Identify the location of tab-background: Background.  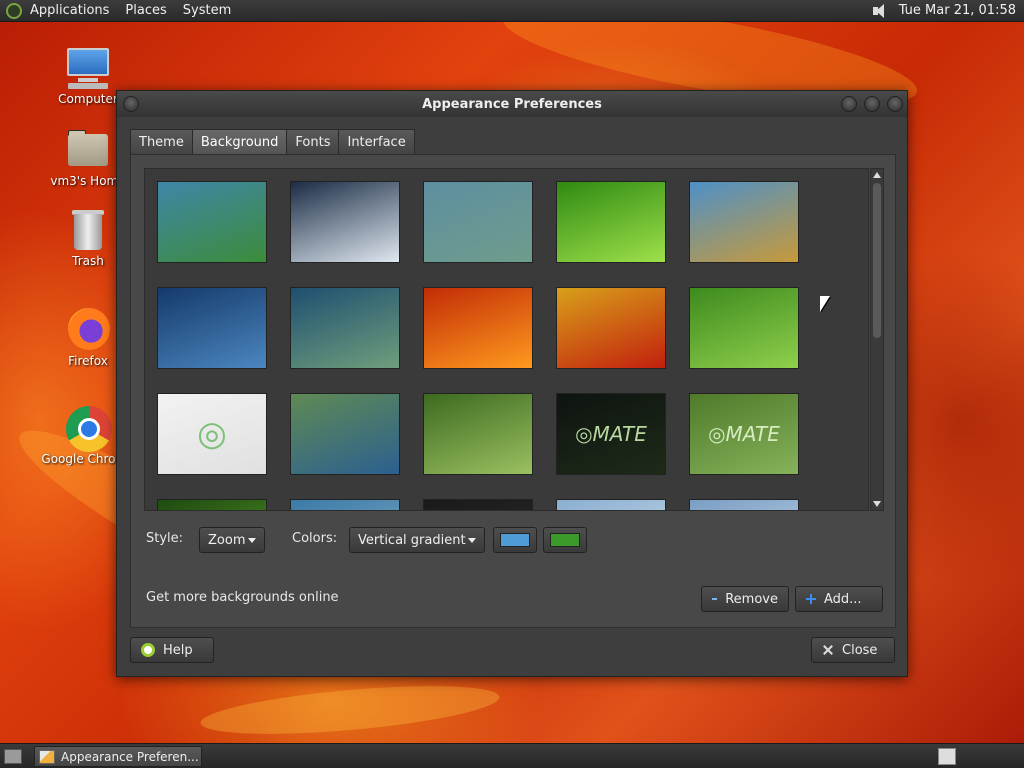
(239, 142).